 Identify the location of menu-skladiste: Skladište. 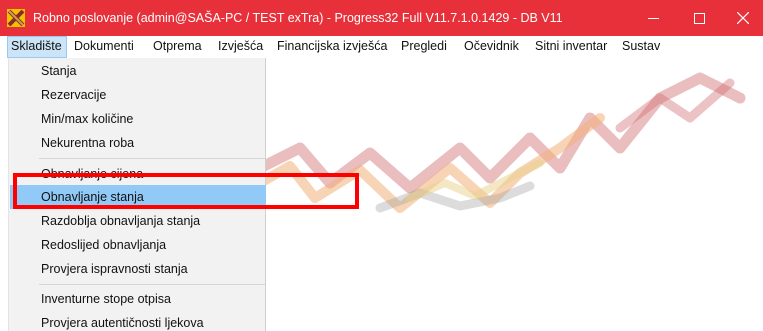
(37, 47).